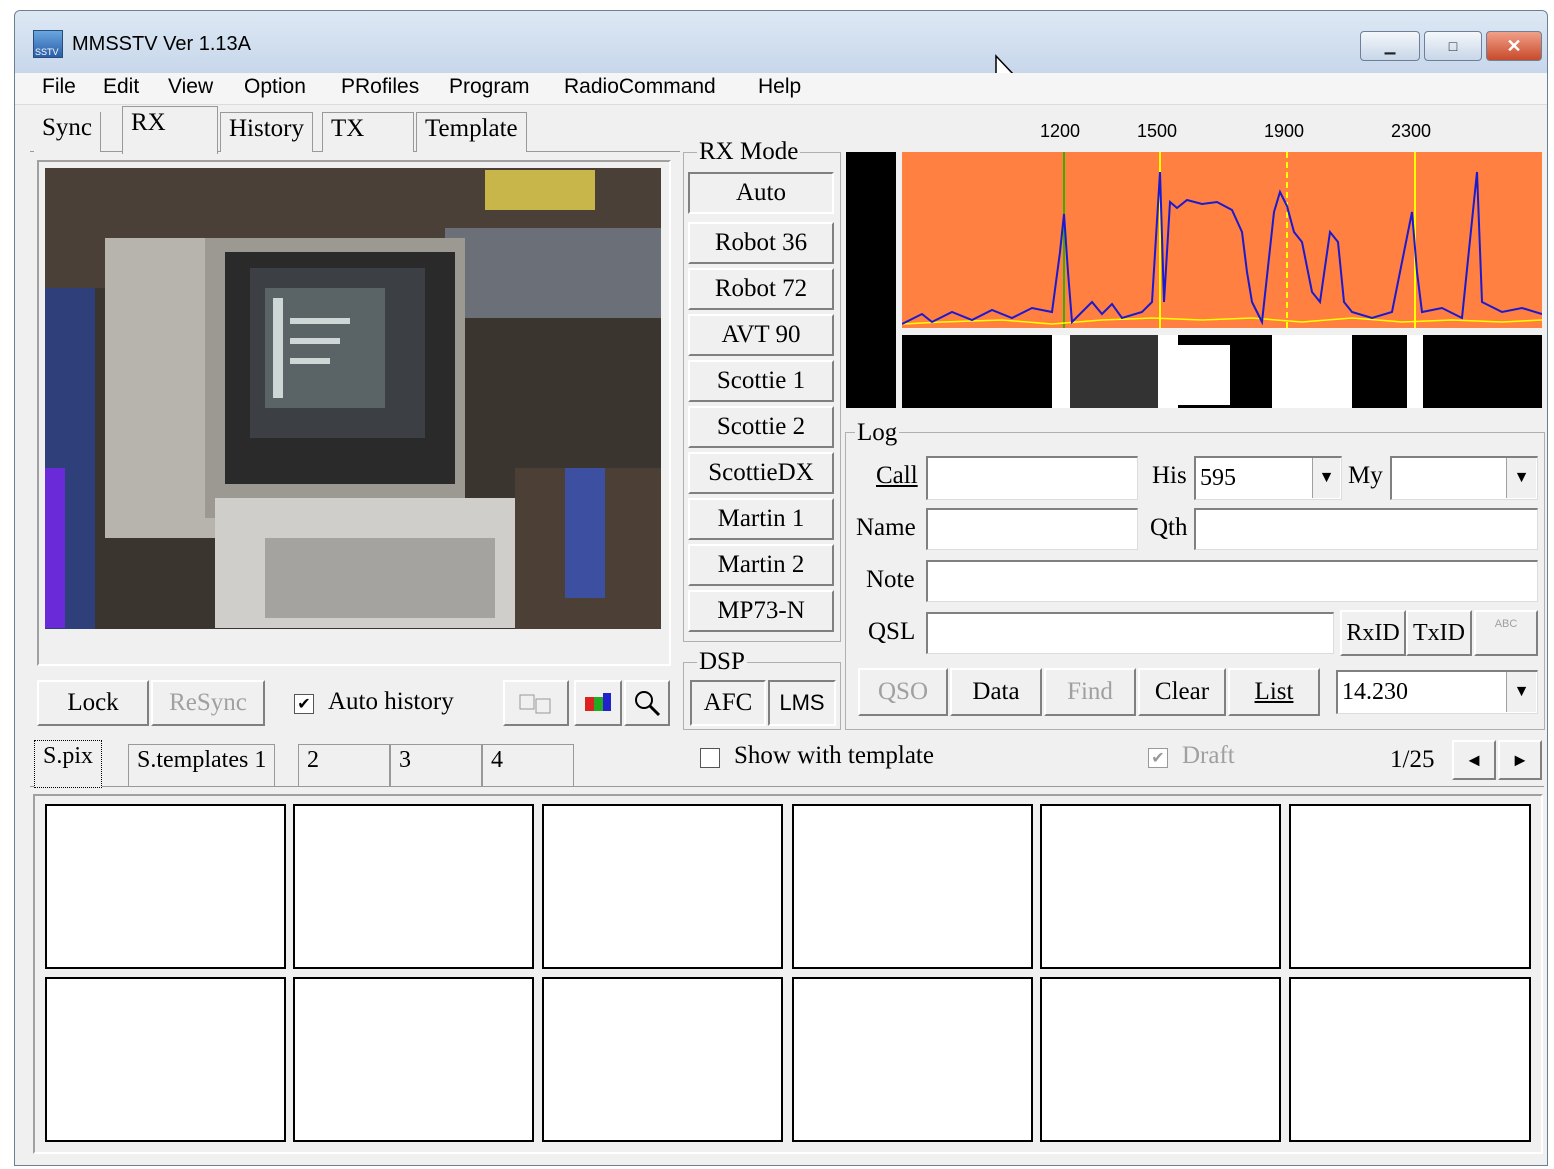 The width and height of the screenshot is (1554, 1169). I want to click on show-with-template-checkbox, so click(710, 758).